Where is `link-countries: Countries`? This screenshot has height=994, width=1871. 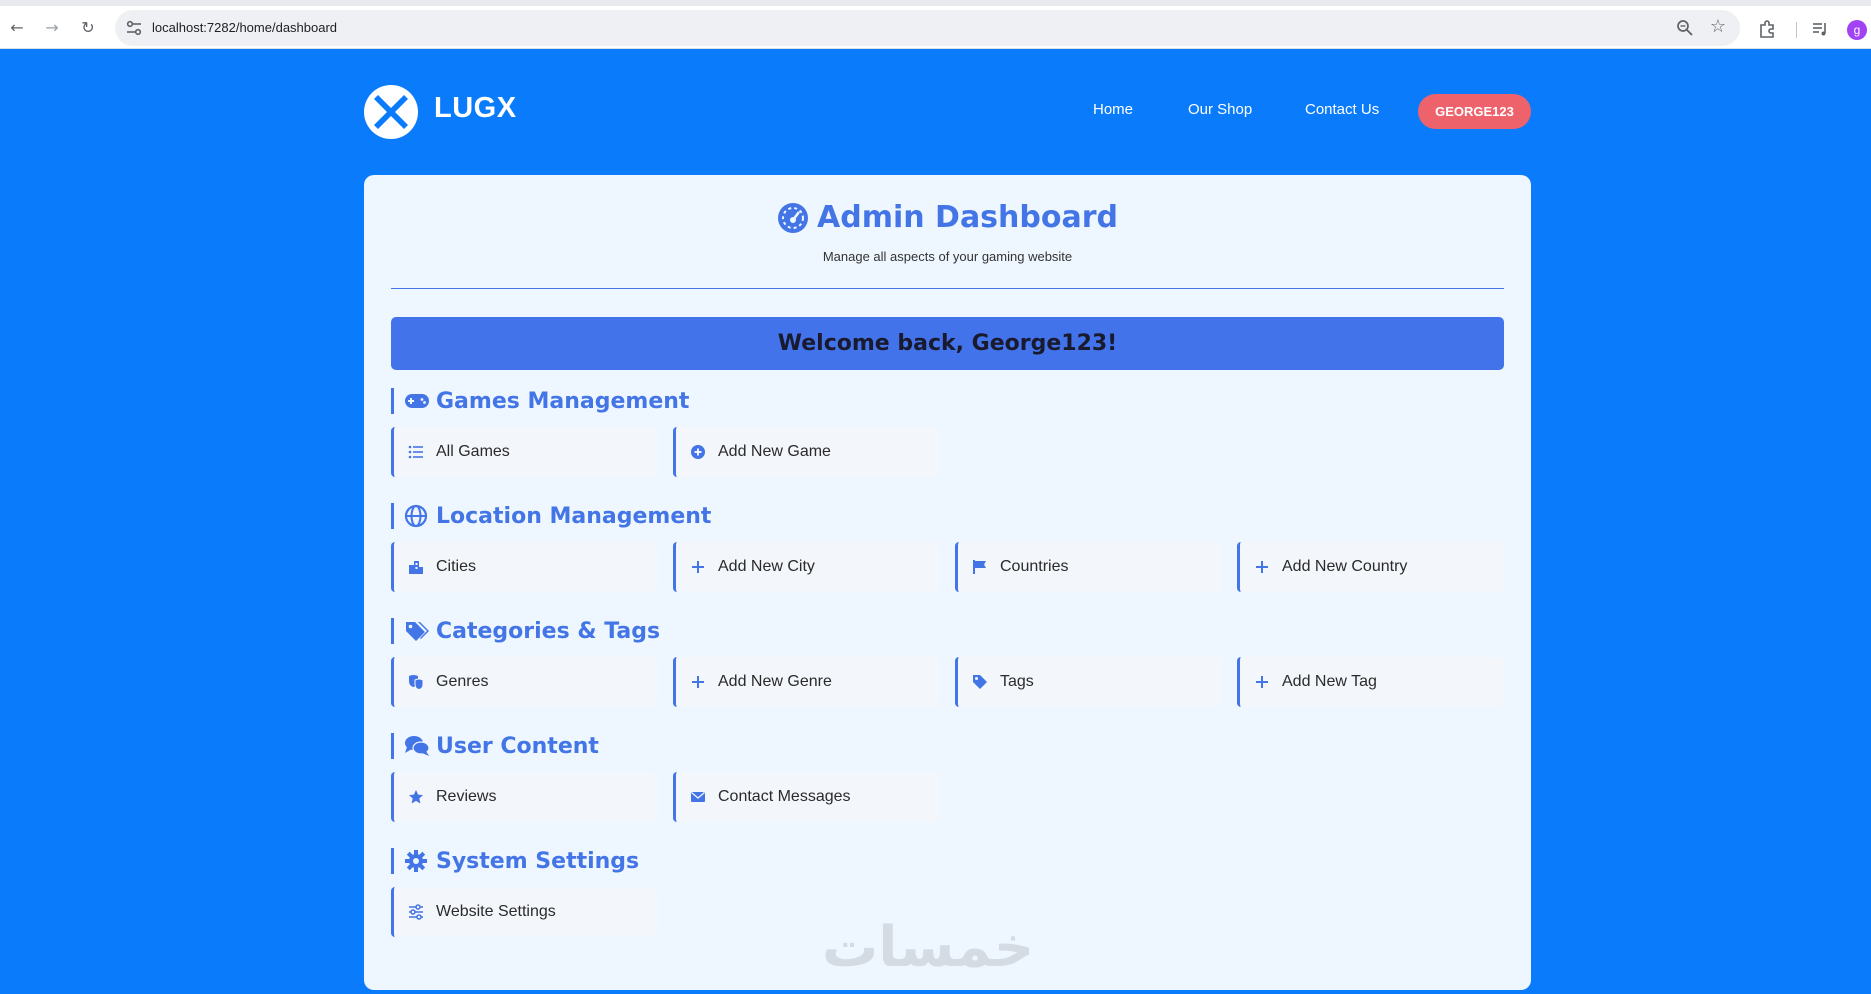 link-countries: Countries is located at coordinates (1088, 567).